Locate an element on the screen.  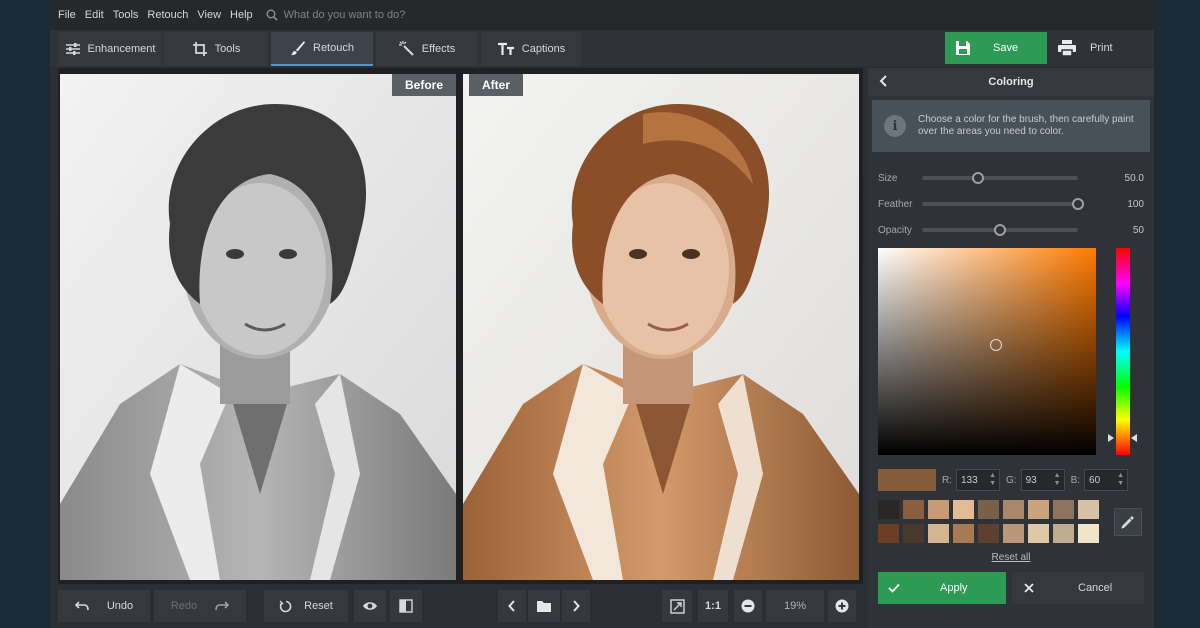
size-slider is located at coordinates (1000, 178).